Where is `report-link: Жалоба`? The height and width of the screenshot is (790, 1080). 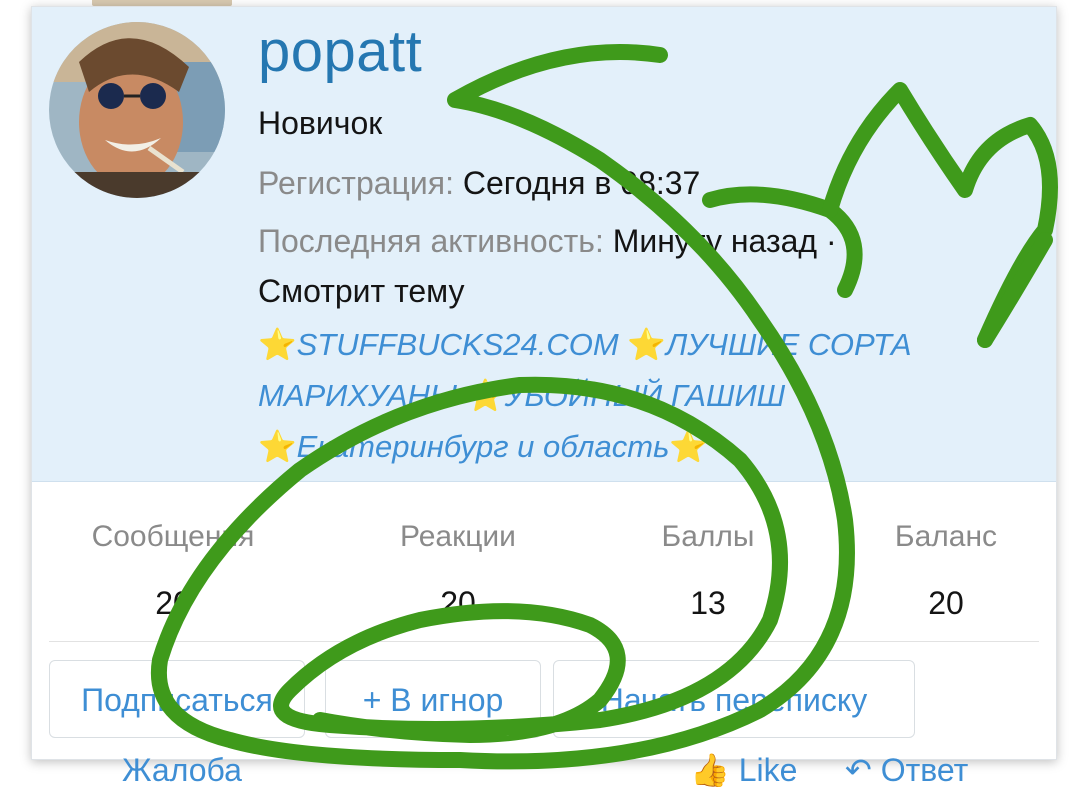 report-link: Жалоба is located at coordinates (182, 770).